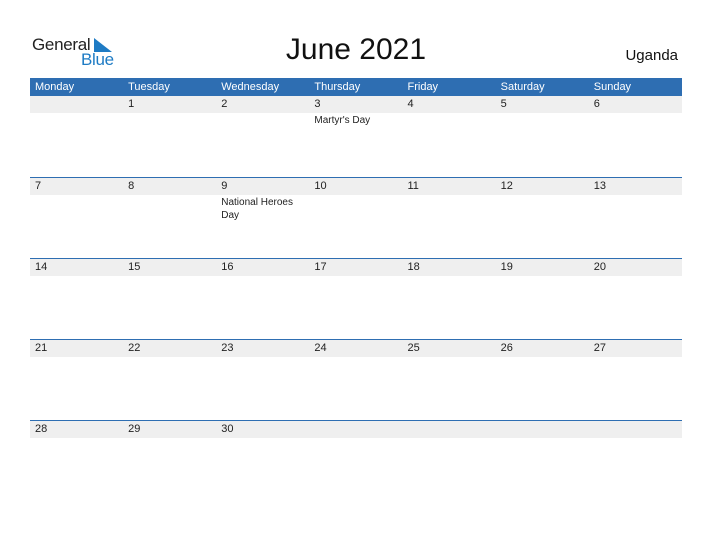  I want to click on events-row: Martyr's Day, so click(356, 120).